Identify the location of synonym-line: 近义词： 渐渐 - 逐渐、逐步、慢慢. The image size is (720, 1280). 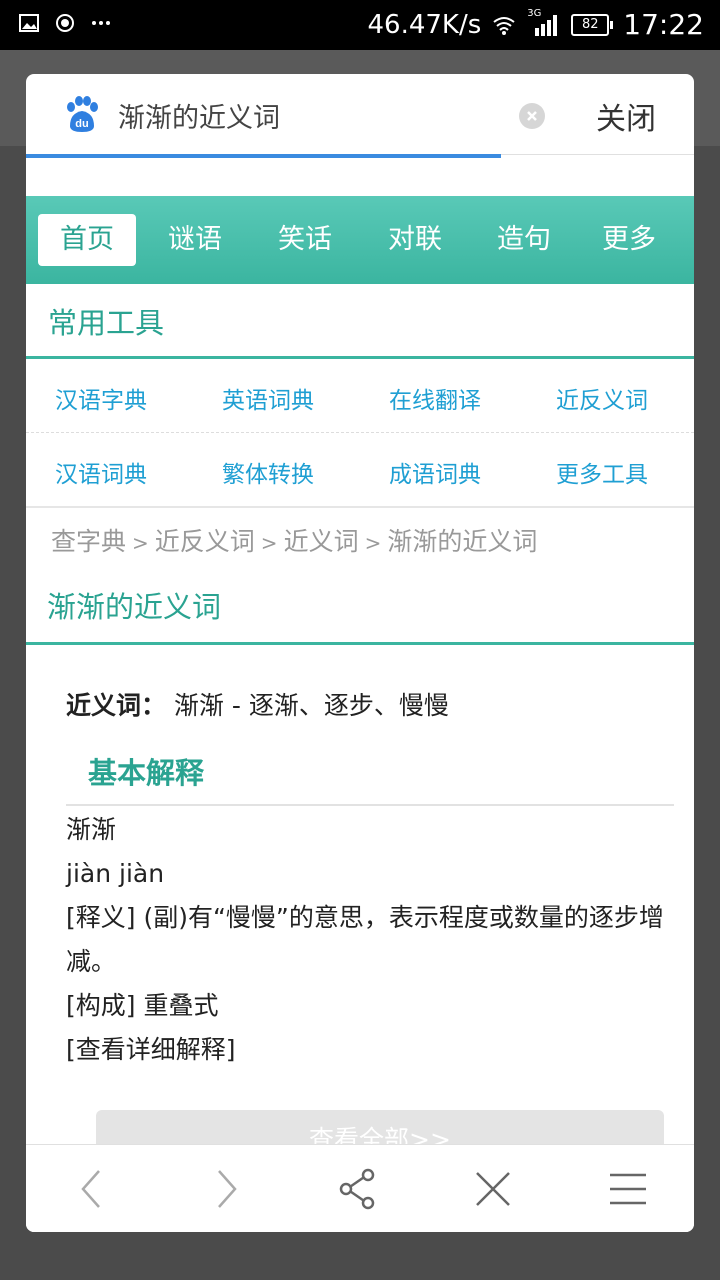
(257, 705).